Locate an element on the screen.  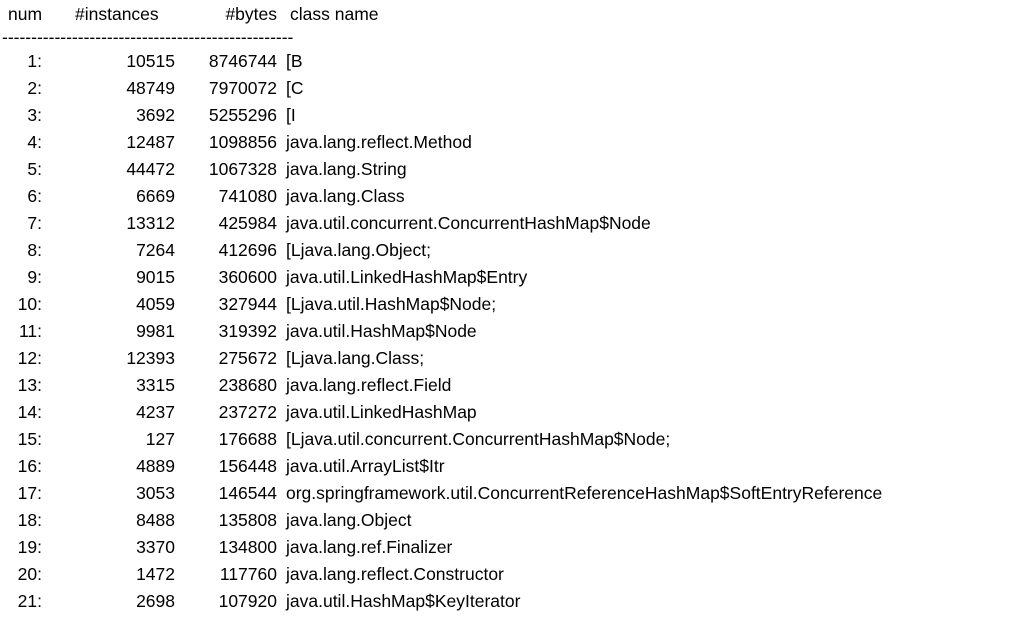
column-header-instances: #instances is located at coordinates (117, 14).